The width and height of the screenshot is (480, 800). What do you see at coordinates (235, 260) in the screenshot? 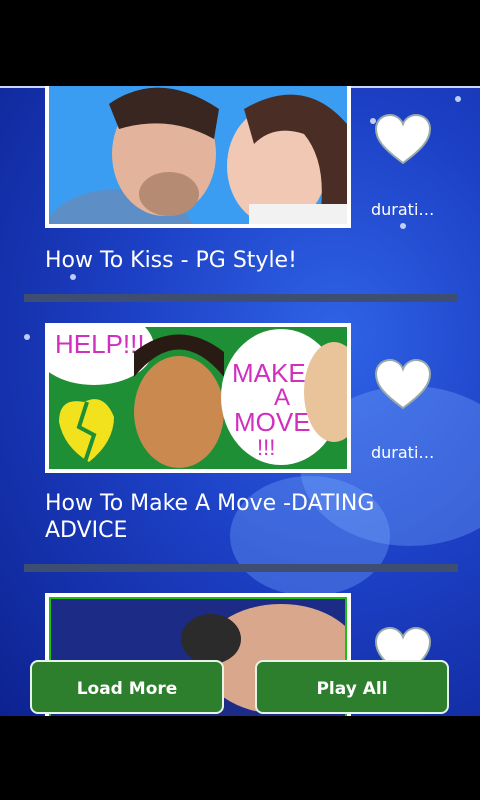
I see `video-title: How To Kiss - PG Style!` at bounding box center [235, 260].